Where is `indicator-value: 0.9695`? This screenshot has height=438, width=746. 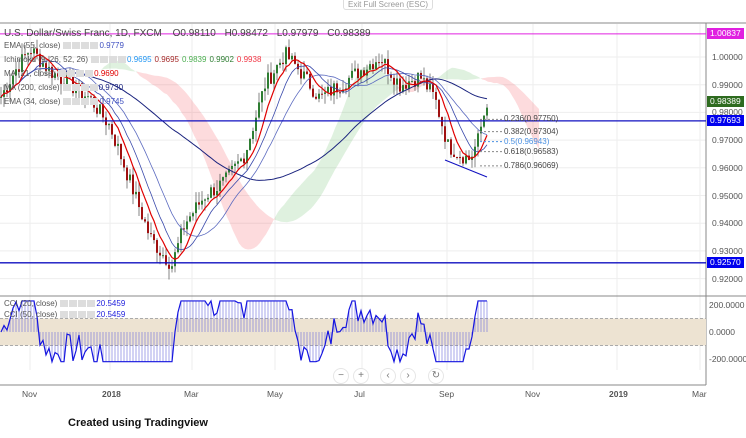 indicator-value: 0.9695 is located at coordinates (166, 59).